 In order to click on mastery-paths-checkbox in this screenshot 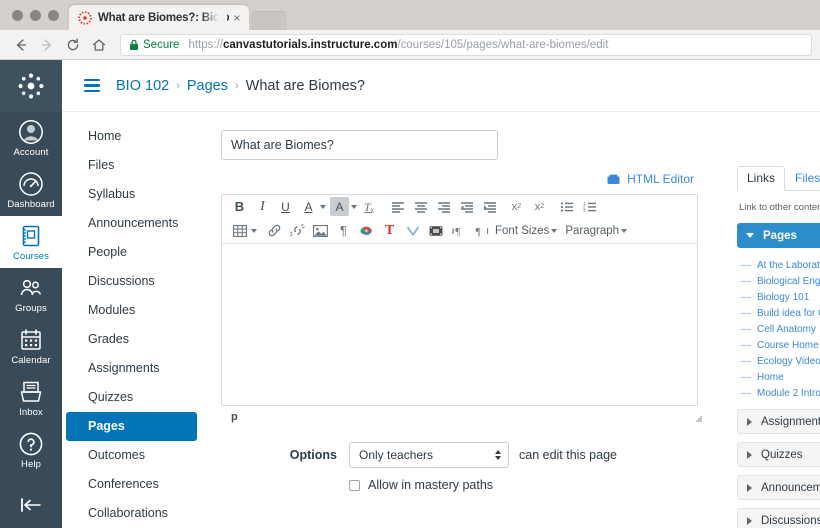, I will do `click(354, 485)`.